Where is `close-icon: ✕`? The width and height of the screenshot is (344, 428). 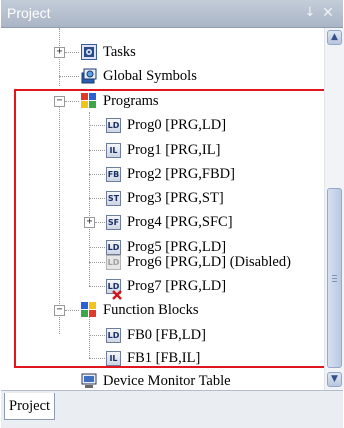
close-icon: ✕ is located at coordinates (328, 13).